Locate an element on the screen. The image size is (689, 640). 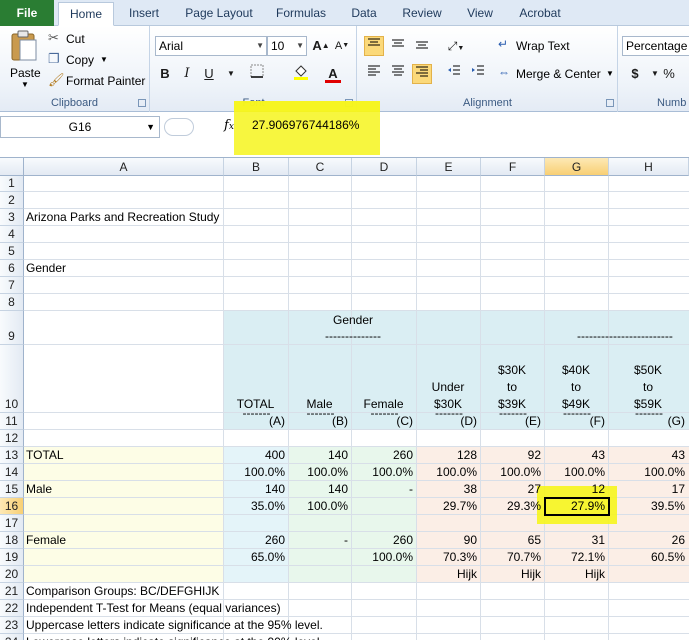
paste-button: Paste ▼ is located at coordinates (24, 60).